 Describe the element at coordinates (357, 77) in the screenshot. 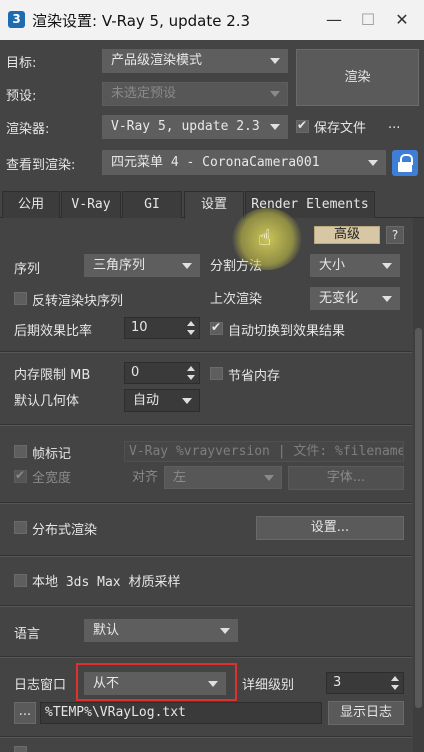

I see `render-button: 渲染` at that location.